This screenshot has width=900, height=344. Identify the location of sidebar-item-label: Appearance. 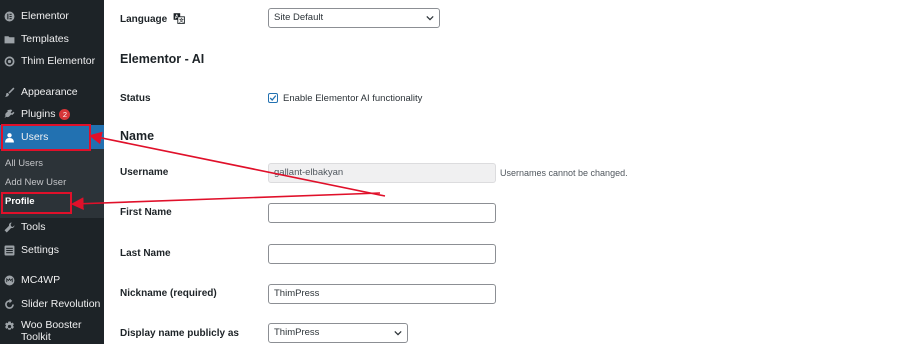
(49, 92).